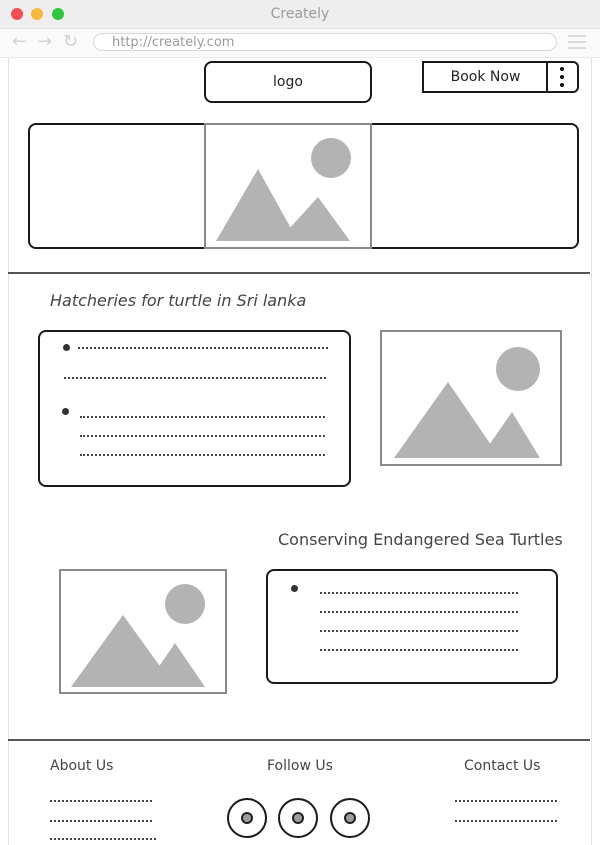  Describe the element at coordinates (44, 42) in the screenshot. I see `forward-arrow-icon: →` at that location.